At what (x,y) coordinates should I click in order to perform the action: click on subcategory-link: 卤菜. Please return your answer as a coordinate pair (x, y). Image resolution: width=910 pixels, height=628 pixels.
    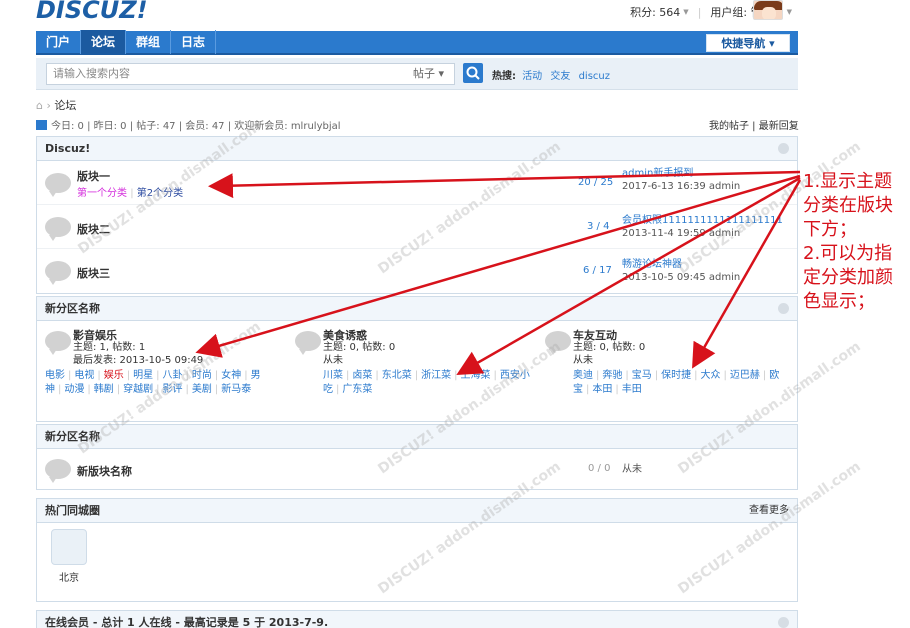
    Looking at the image, I should click on (362, 375).